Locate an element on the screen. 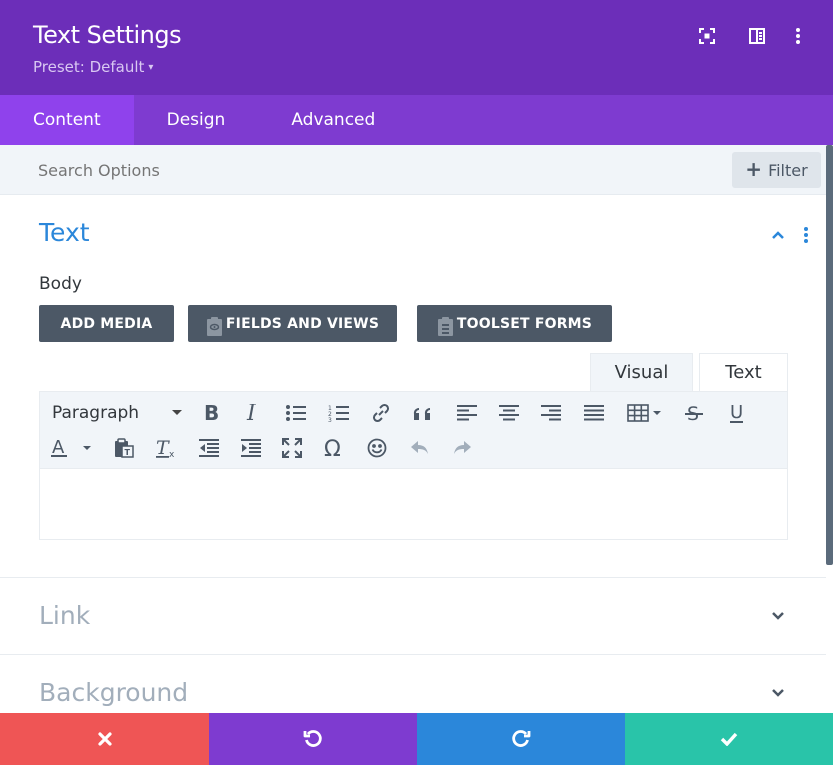 The height and width of the screenshot is (765, 836). checkmark-icon is located at coordinates (729, 739).